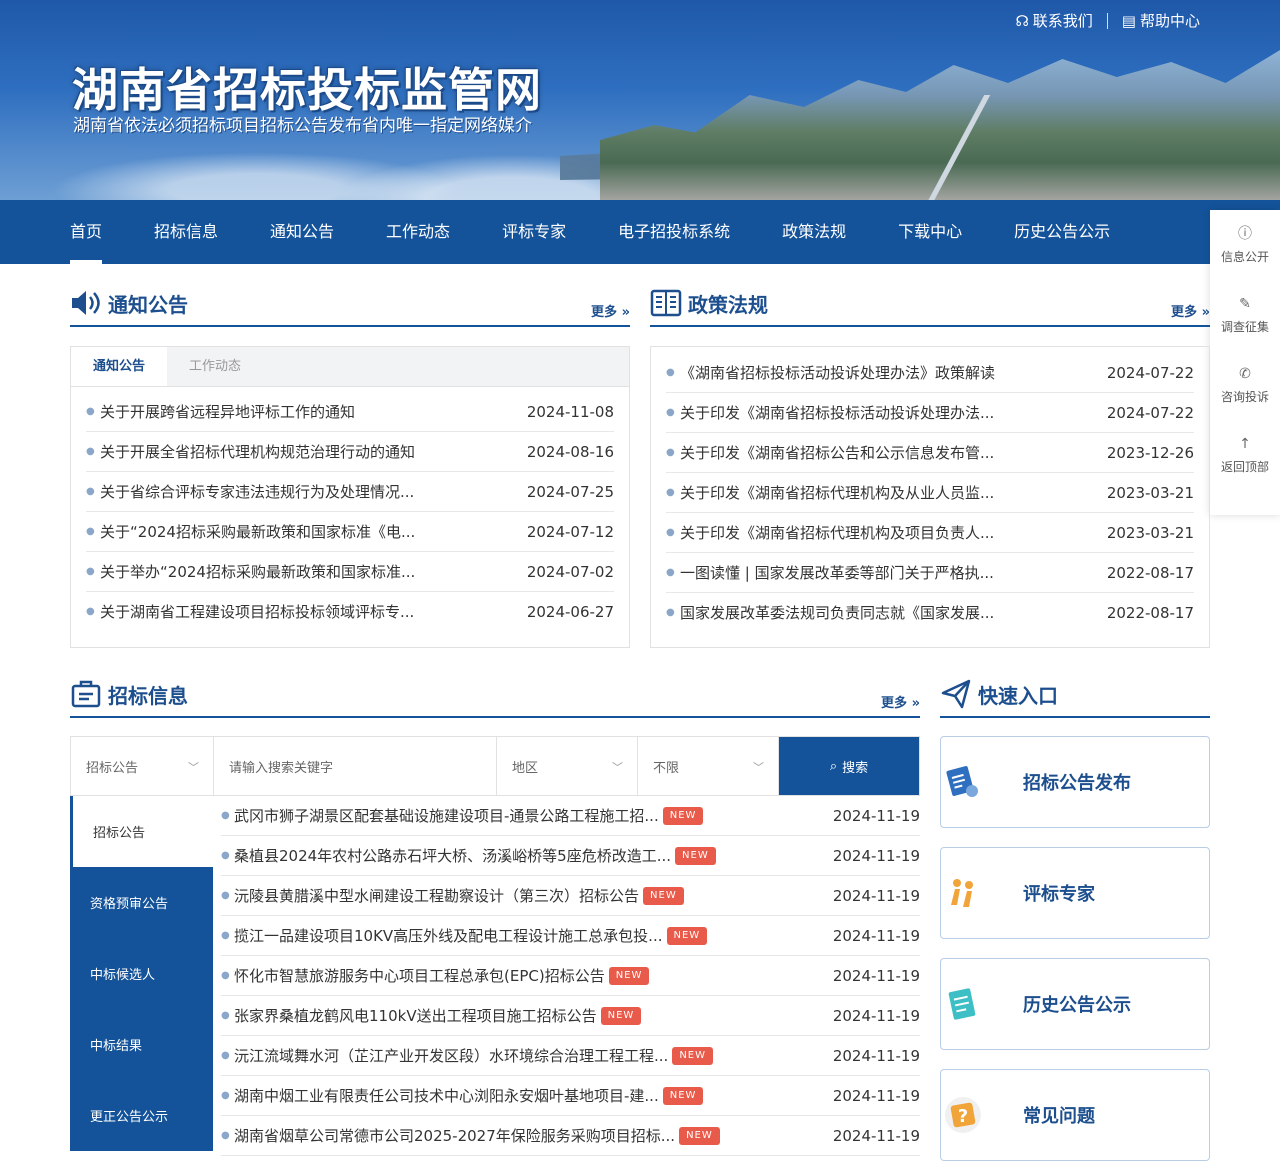  Describe the element at coordinates (1053, 20) in the screenshot. I see `contact-us-link: ☊ 联系我们` at that location.